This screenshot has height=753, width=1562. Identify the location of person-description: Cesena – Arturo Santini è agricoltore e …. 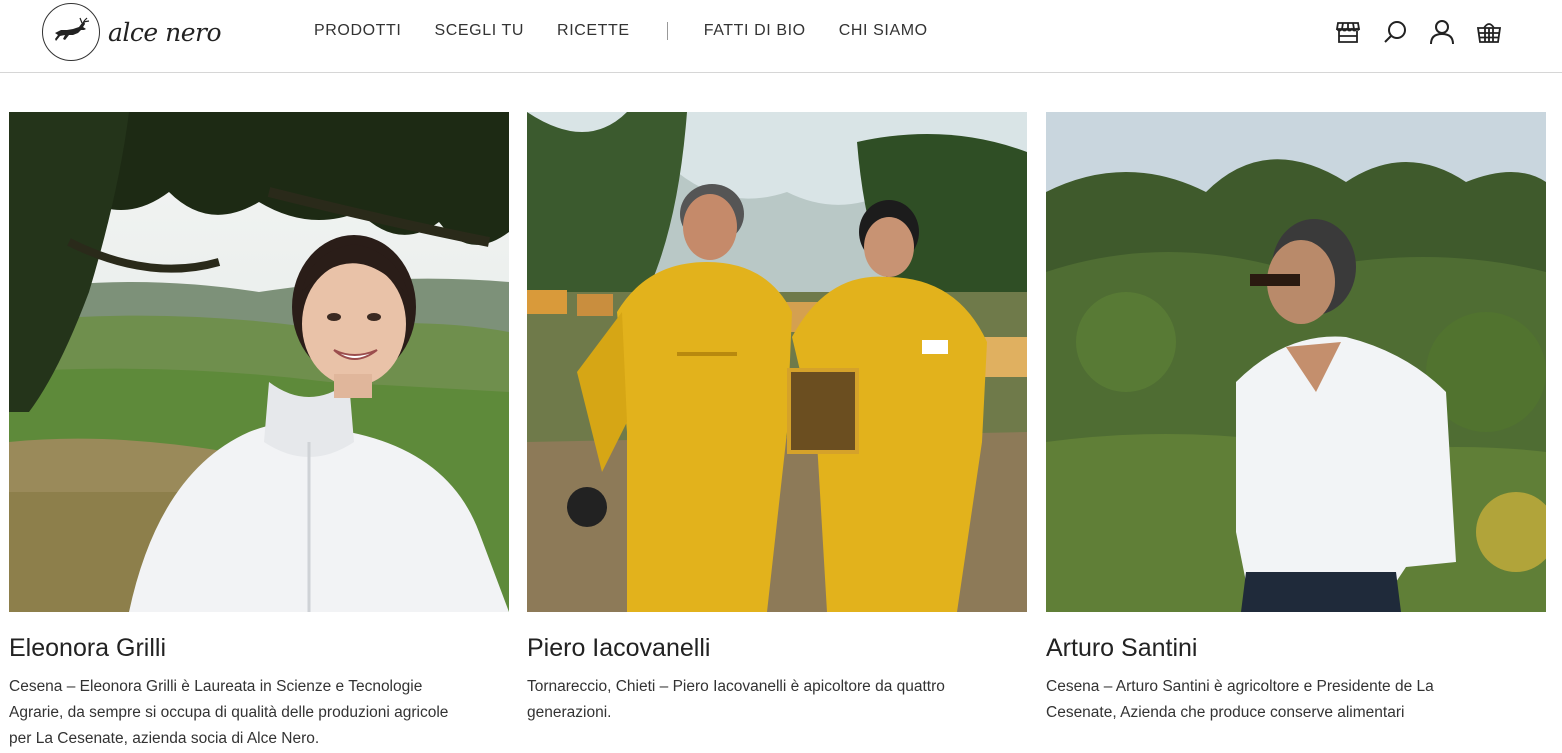
(1240, 699).